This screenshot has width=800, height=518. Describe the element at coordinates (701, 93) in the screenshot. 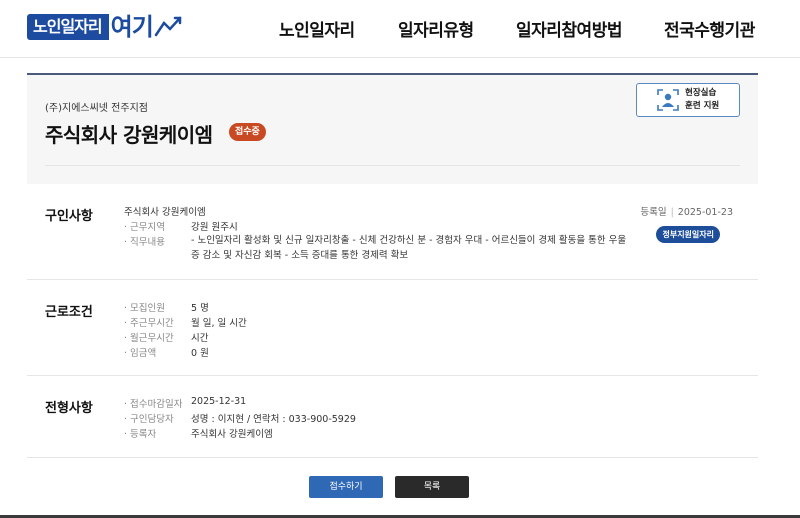

I see `training-label-line1: 현장실습` at that location.